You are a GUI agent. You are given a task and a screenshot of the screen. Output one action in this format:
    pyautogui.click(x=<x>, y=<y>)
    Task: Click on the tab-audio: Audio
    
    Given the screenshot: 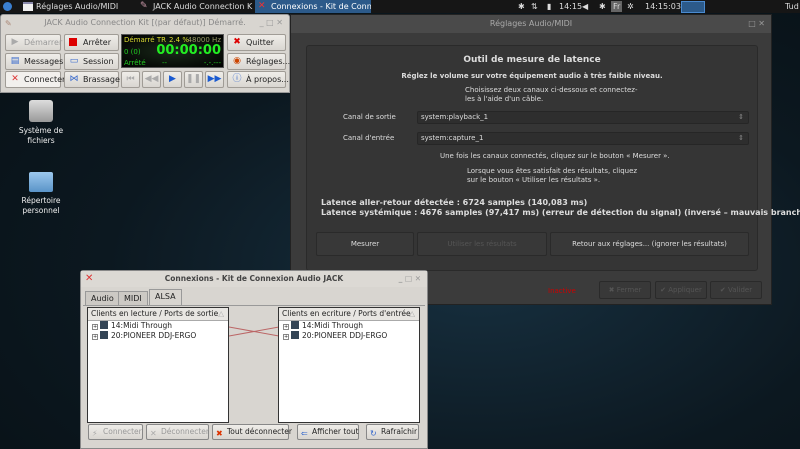 What is the action you would take?
    pyautogui.click(x=102, y=298)
    